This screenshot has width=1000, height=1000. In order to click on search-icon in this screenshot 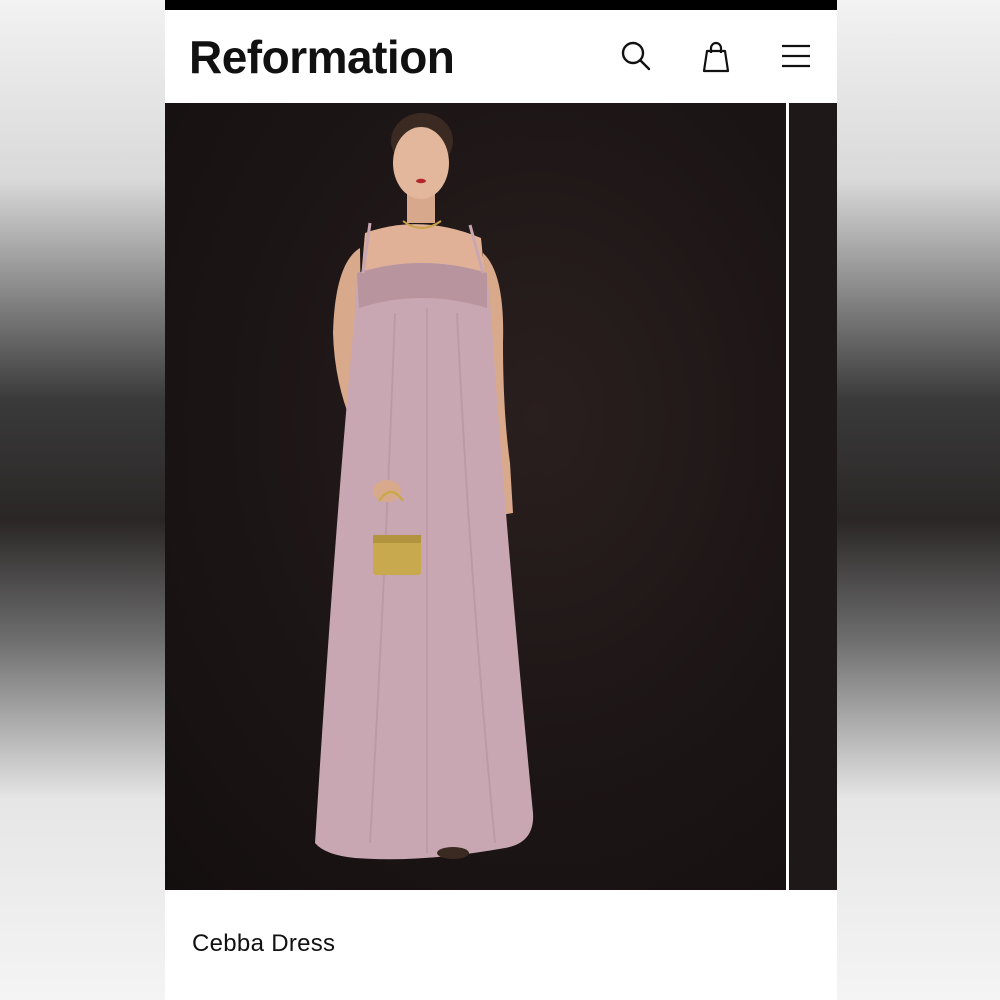, I will do `click(636, 56)`.